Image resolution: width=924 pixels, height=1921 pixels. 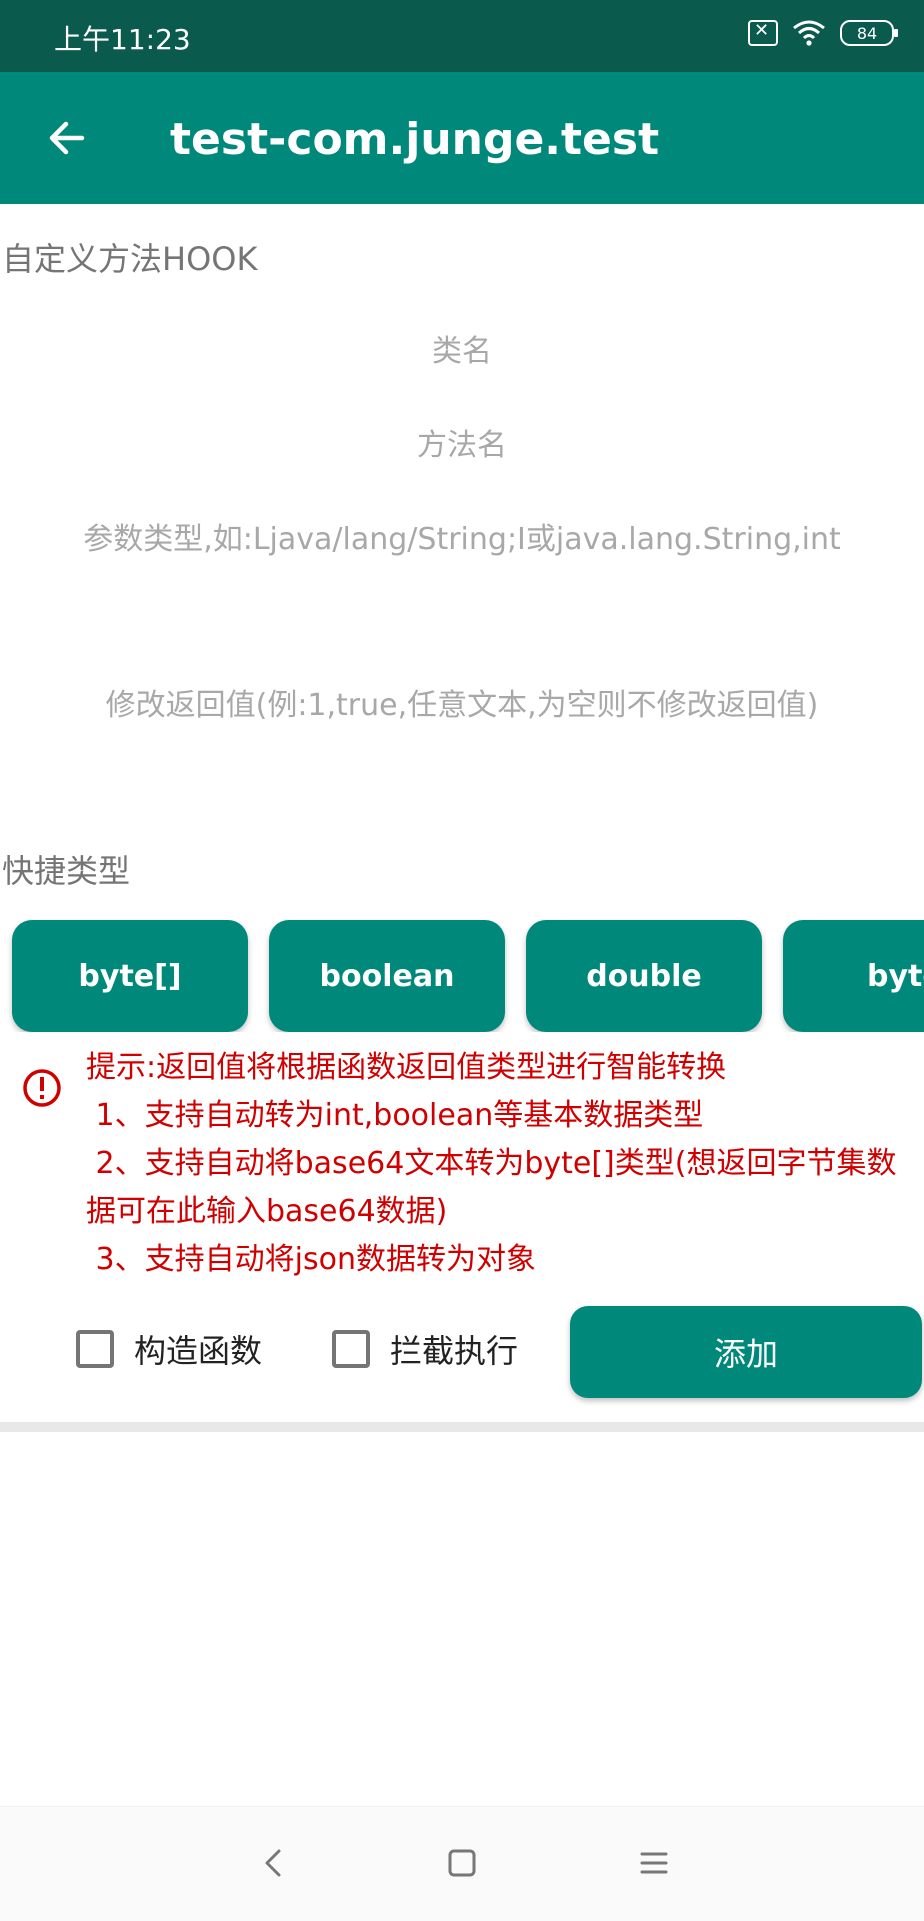 I want to click on no-sim-icon, so click(x=763, y=33).